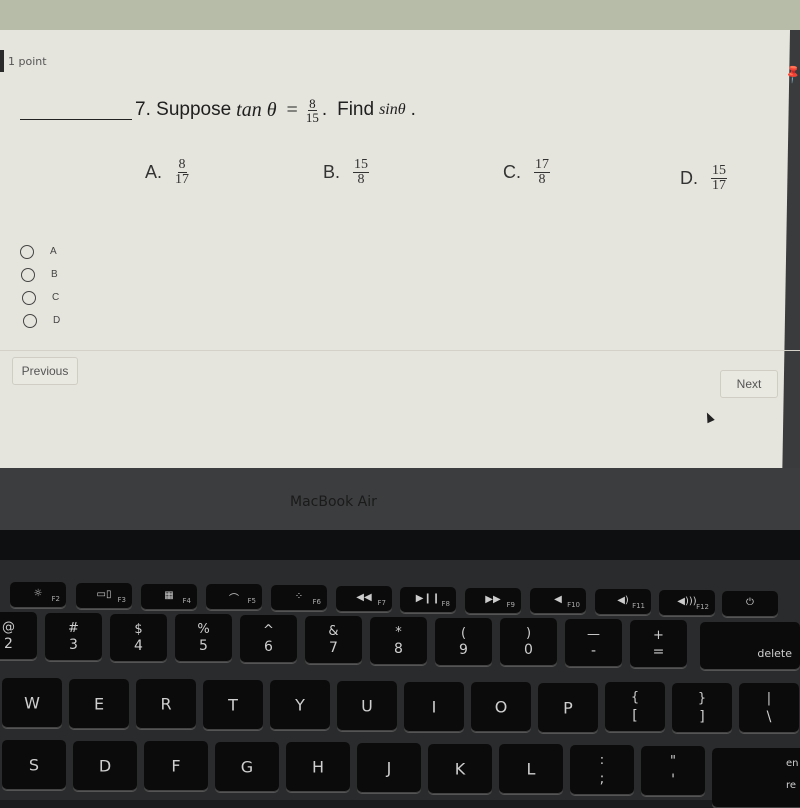 This screenshot has width=800, height=808. Describe the element at coordinates (194, 109) in the screenshot. I see `question-prefix: Suppose` at that location.